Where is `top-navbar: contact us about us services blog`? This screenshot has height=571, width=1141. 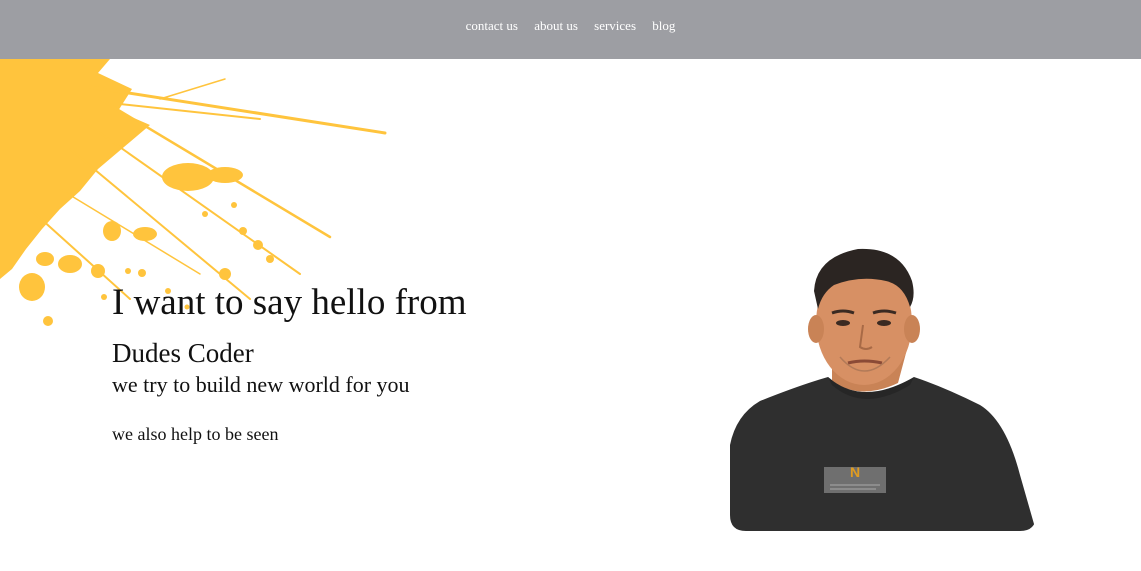
top-navbar: contact us about us services blog is located at coordinates (570, 29).